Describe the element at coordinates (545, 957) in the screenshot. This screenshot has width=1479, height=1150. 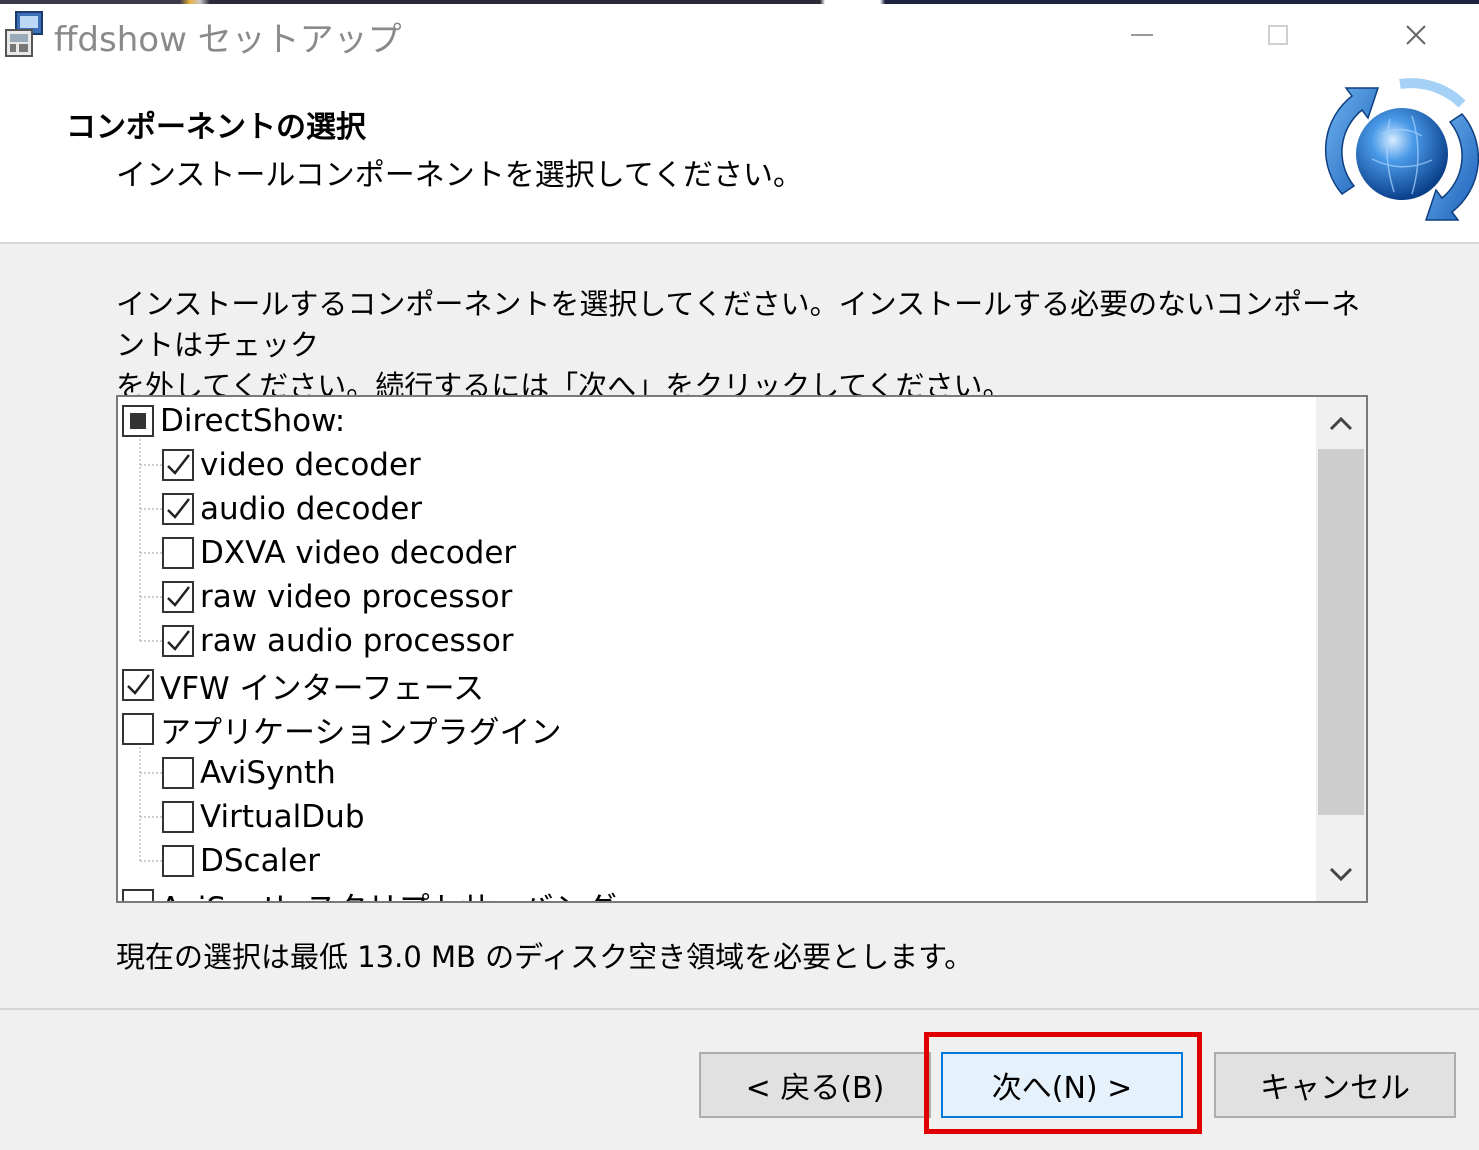
I see `disk-space-required: 現在の選択は最低 13.0 MB のディスク空き領域を必要とします。` at that location.